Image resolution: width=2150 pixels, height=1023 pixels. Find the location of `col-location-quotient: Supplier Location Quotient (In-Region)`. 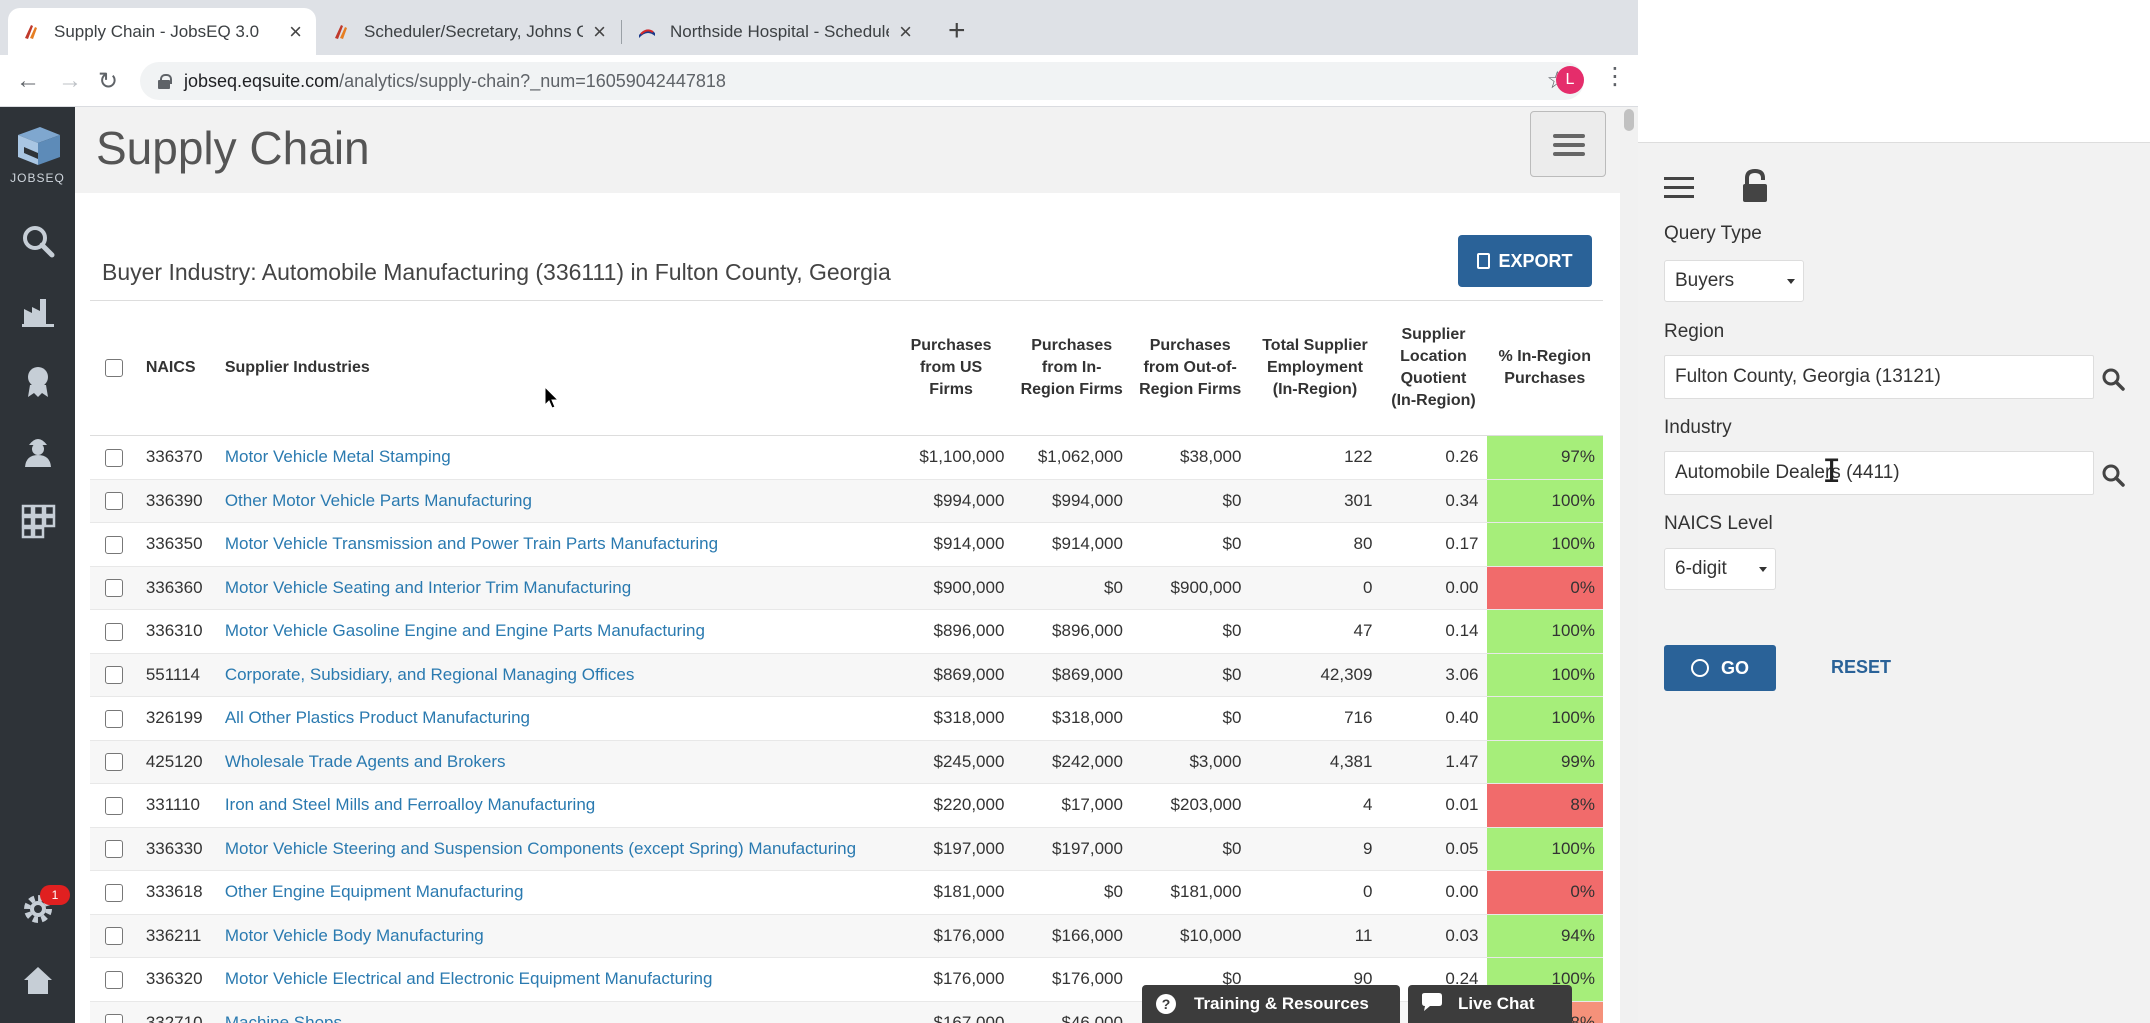

col-location-quotient: Supplier Location Quotient (In-Region) is located at coordinates (1433, 368).